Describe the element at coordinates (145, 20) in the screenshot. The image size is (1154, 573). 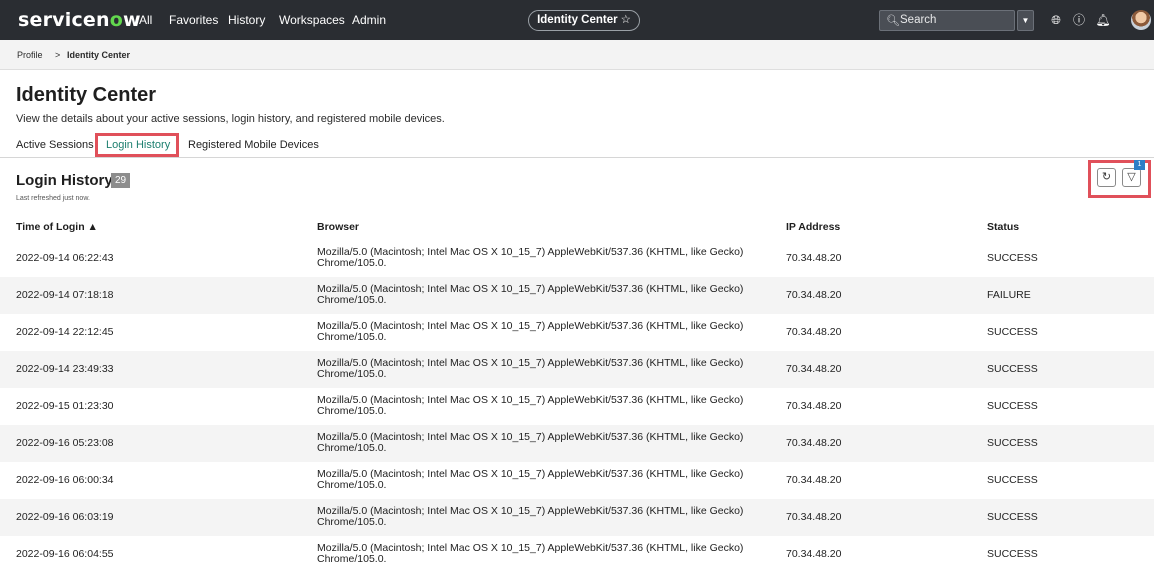
I see `nav-link-all: All` at that location.